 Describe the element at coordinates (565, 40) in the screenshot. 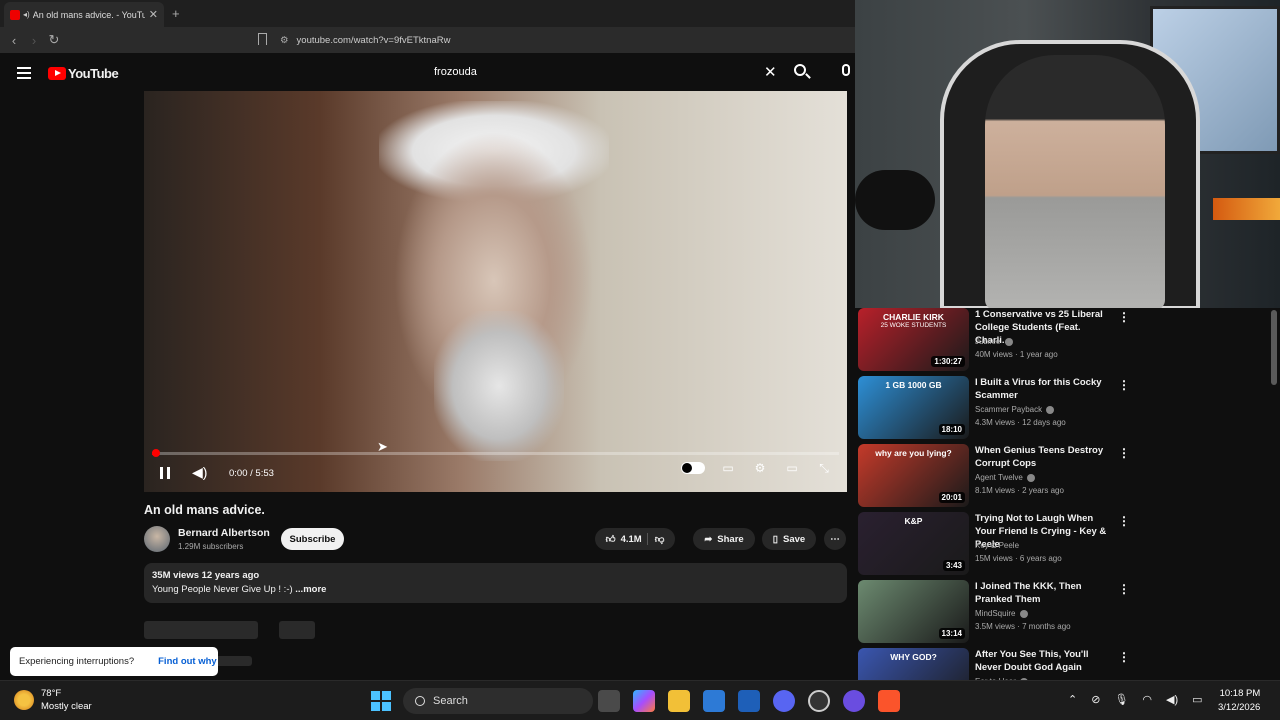

I see `address-bar: ⚙ youtube.com/watch?v=9fvETktnaRw` at that location.